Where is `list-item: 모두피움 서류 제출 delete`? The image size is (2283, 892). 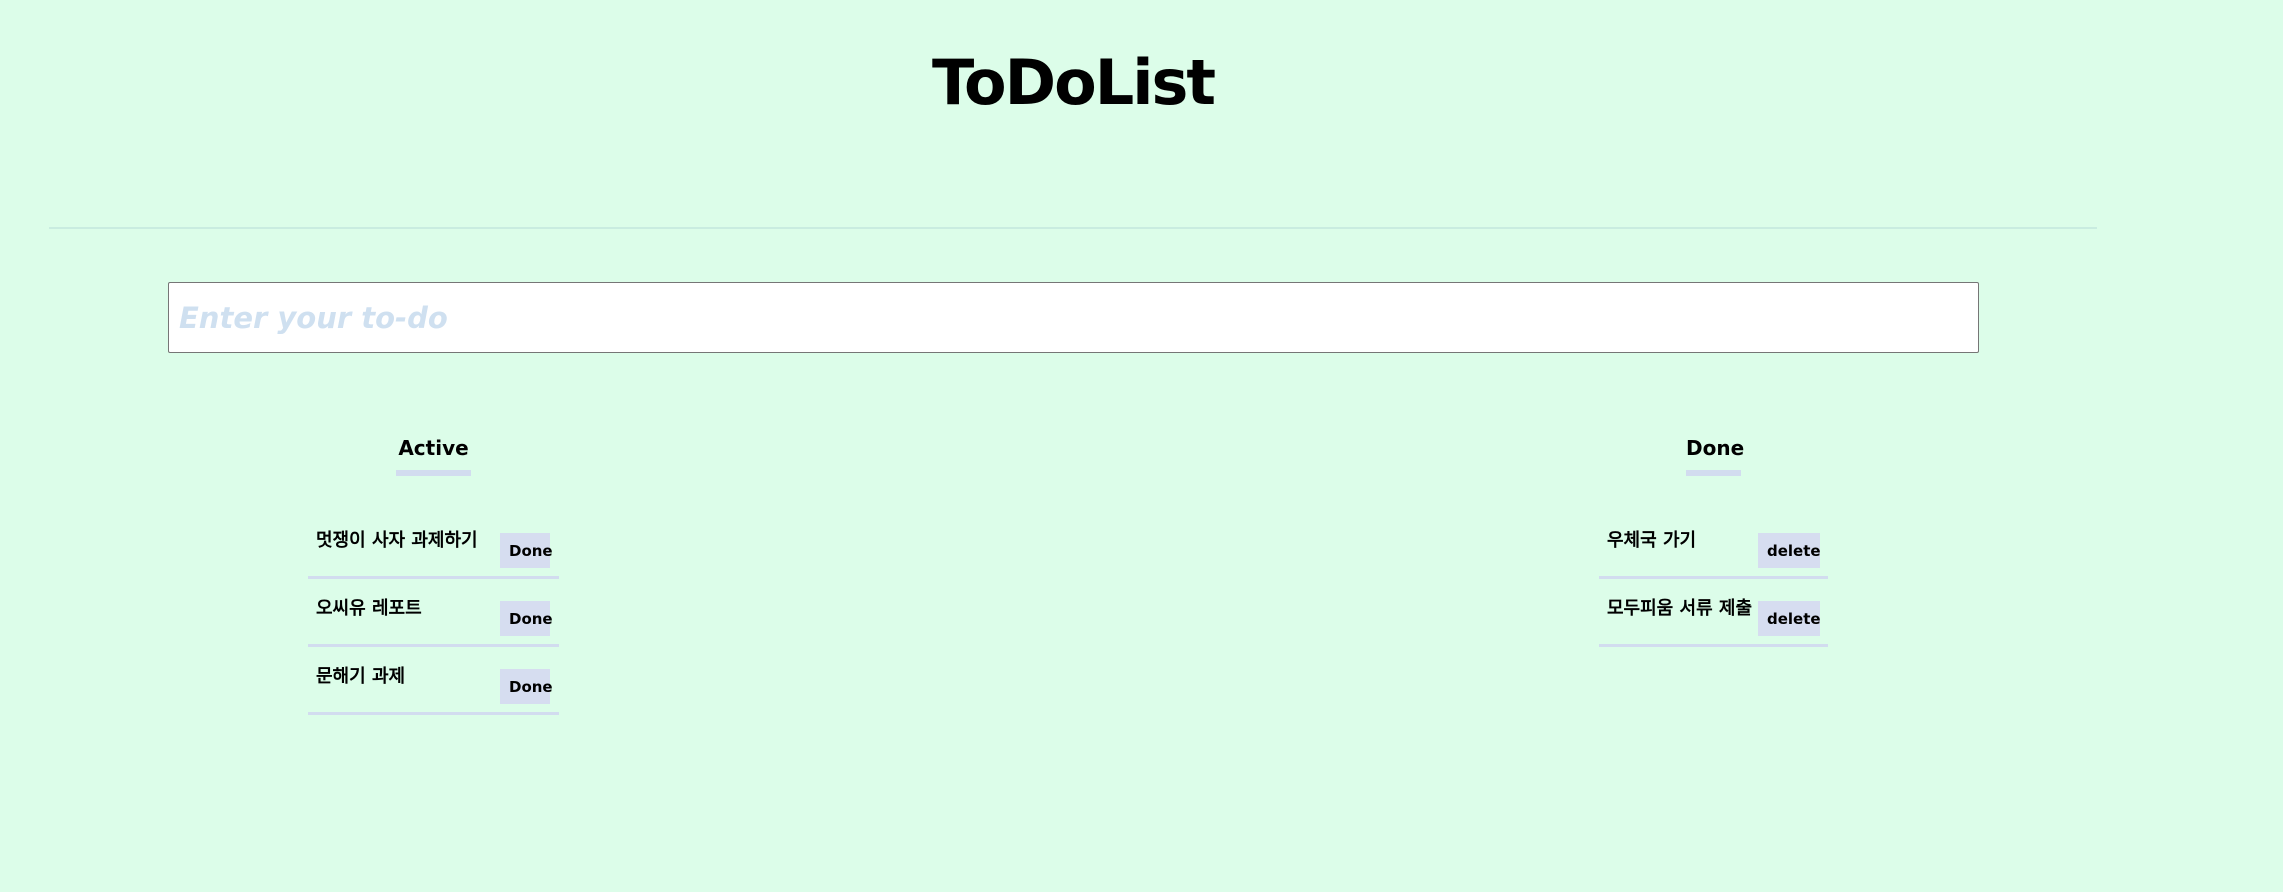
list-item: 모두피움 서류 제출 delete is located at coordinates (1713, 613).